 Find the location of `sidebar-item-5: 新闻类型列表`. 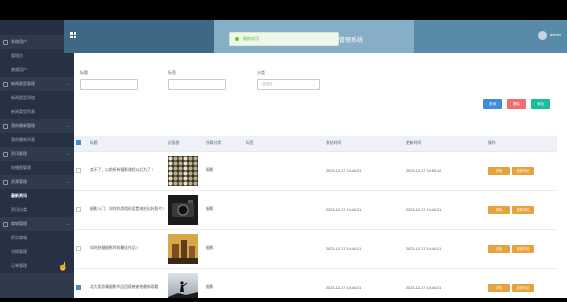

sidebar-item-5: 新闻类型列表 is located at coordinates (37, 112).